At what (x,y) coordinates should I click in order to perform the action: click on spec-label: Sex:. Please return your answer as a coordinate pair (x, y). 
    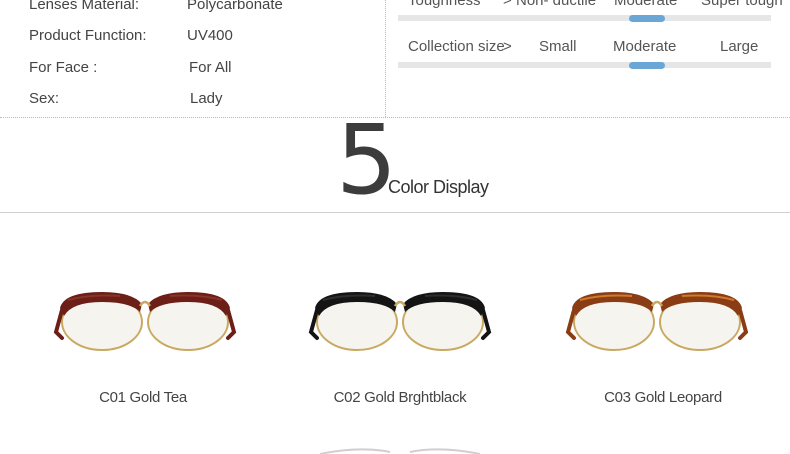
    Looking at the image, I should click on (44, 98).